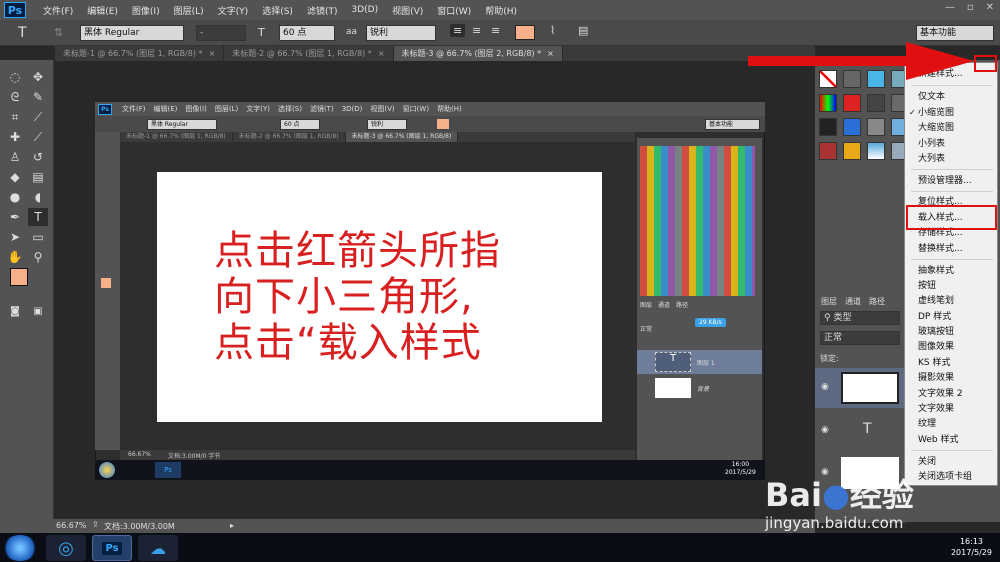 This screenshot has width=1000, height=562. What do you see at coordinates (936, 128) in the screenshot?
I see `menu-large-thumbnail: 大缩览图` at bounding box center [936, 128].